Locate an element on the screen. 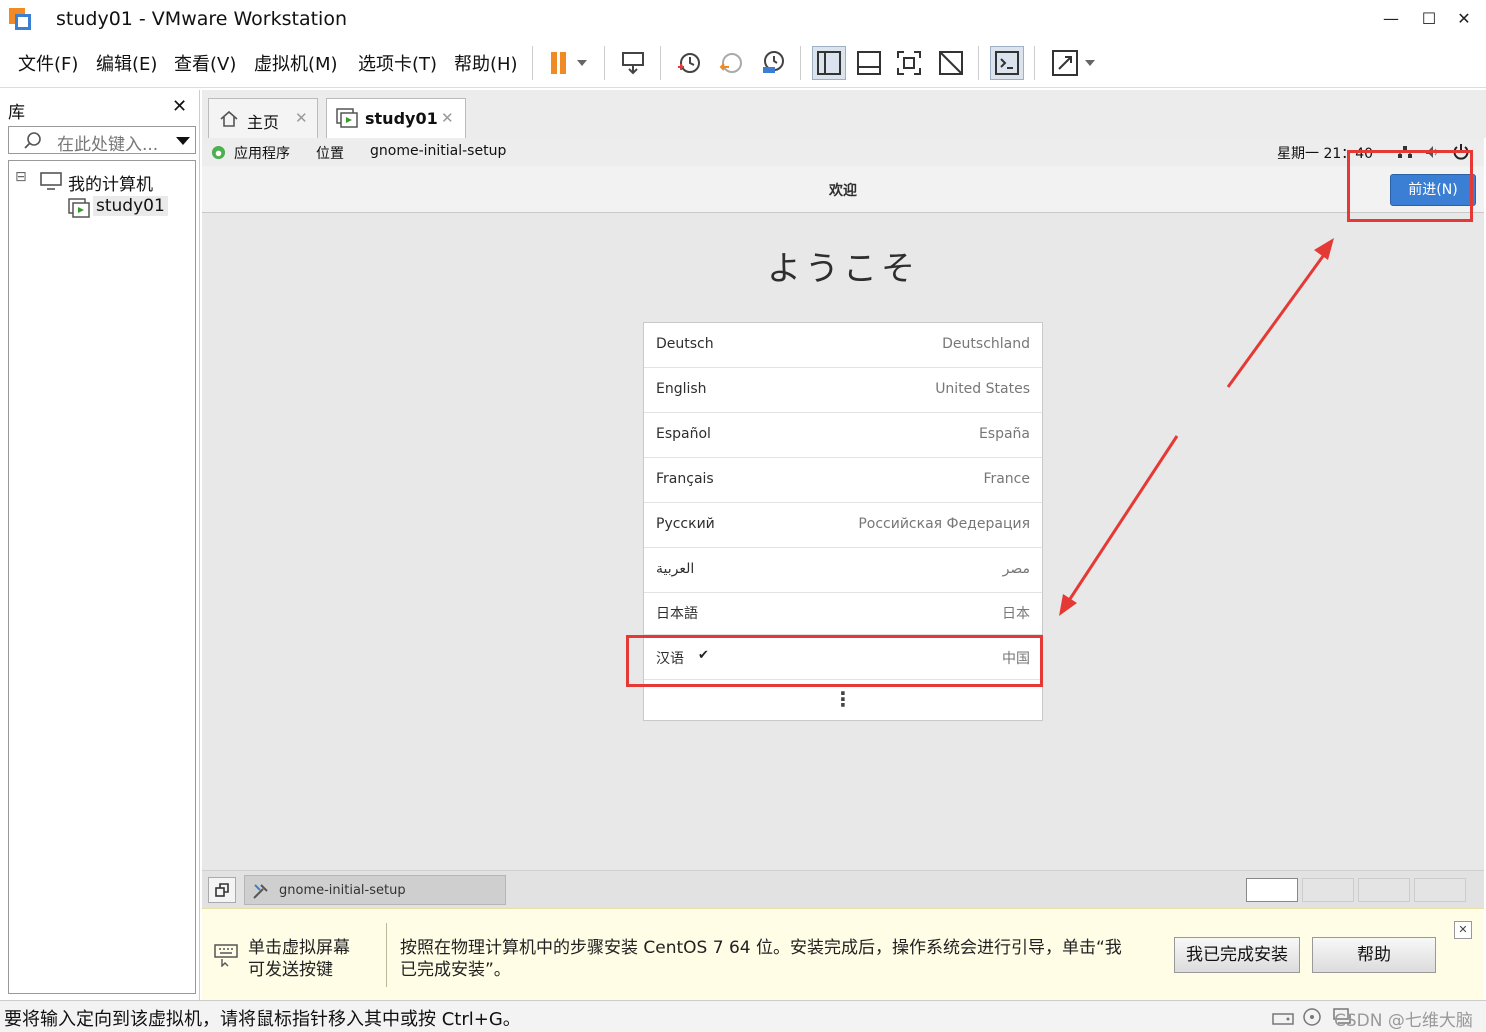  vmware-logo-icon is located at coordinates (20, 19).